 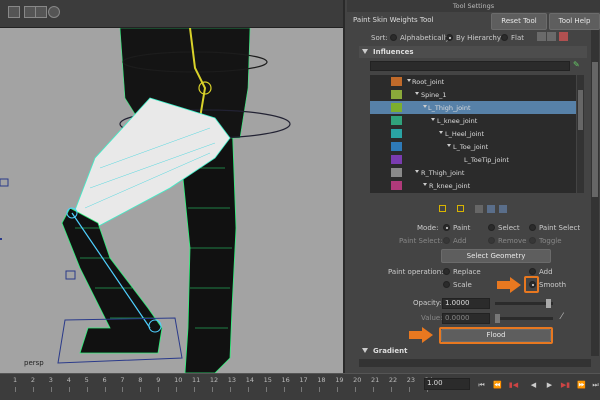 What do you see at coordinates (41, 12) in the screenshot?
I see `shaded-icon` at bounding box center [41, 12].